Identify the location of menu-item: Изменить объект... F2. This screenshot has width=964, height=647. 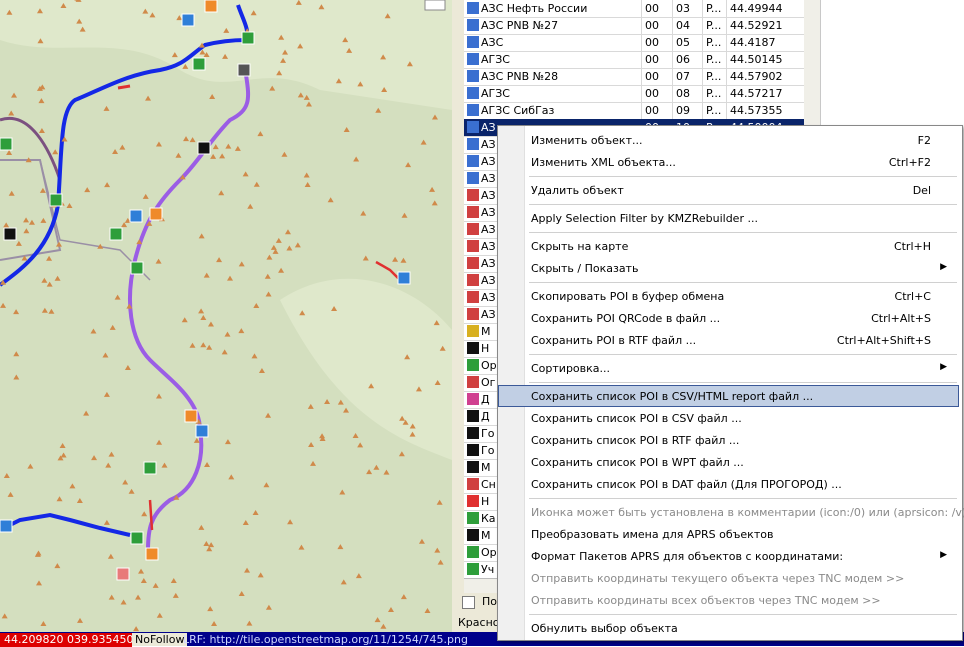
(742, 140).